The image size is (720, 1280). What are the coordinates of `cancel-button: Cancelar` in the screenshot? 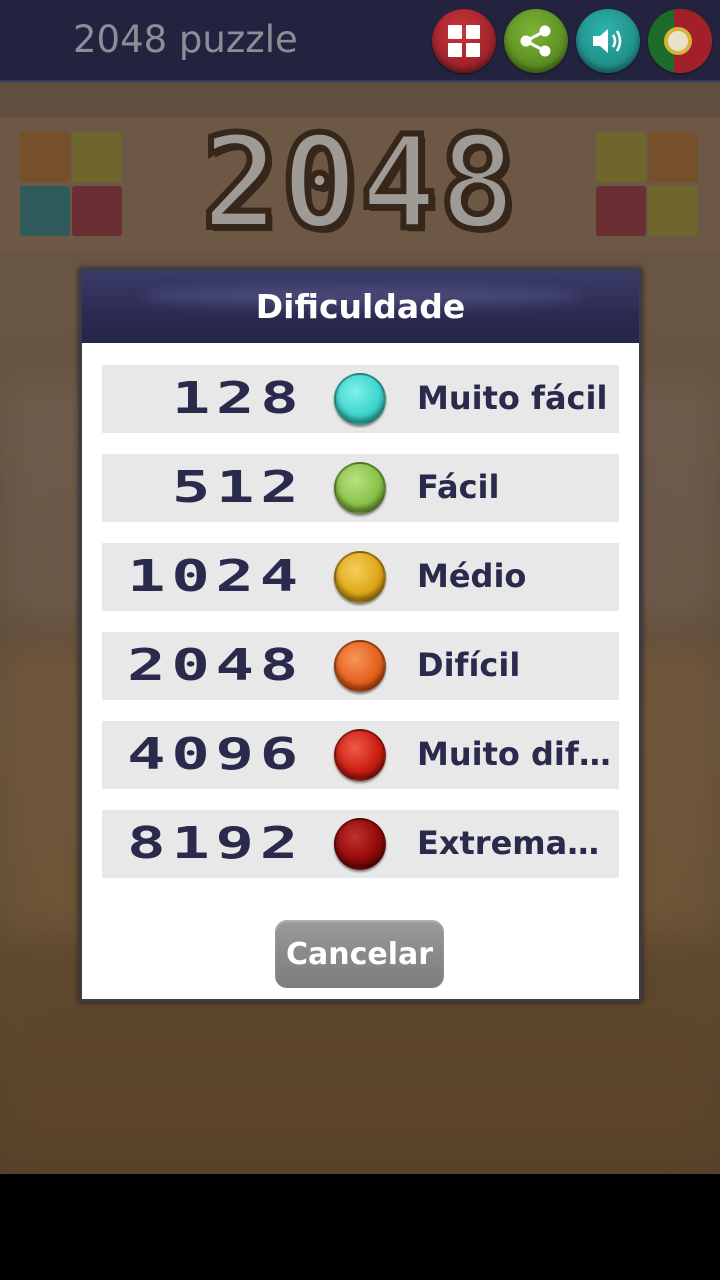 It's located at (359, 954).